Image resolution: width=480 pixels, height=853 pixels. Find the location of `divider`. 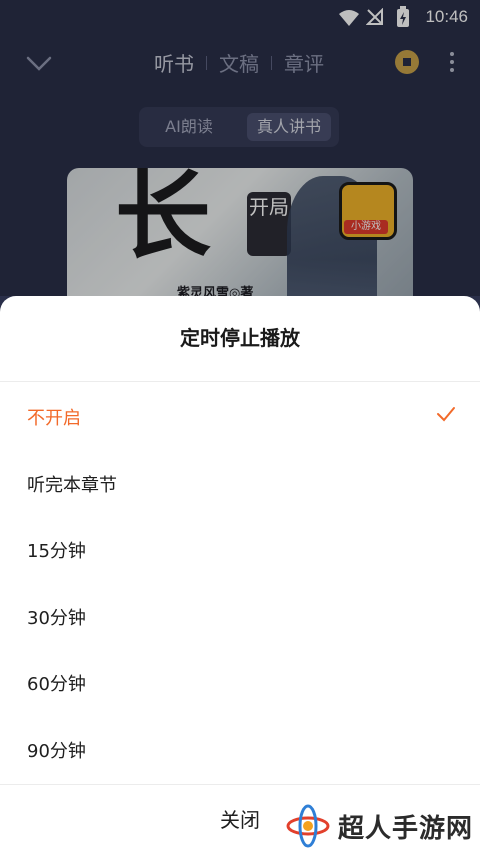

divider is located at coordinates (240, 784).